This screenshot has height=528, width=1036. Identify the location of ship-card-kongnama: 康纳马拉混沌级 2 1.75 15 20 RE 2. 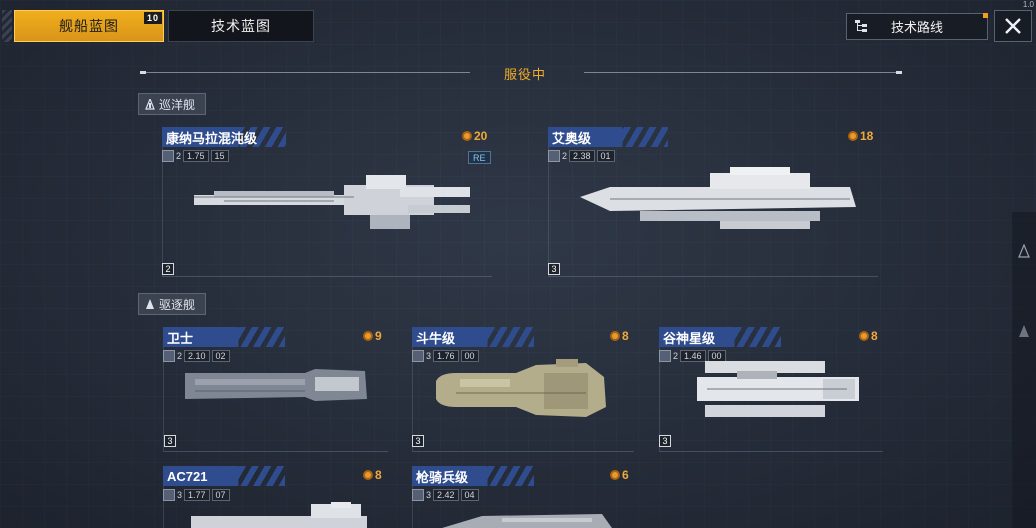
(327, 202).